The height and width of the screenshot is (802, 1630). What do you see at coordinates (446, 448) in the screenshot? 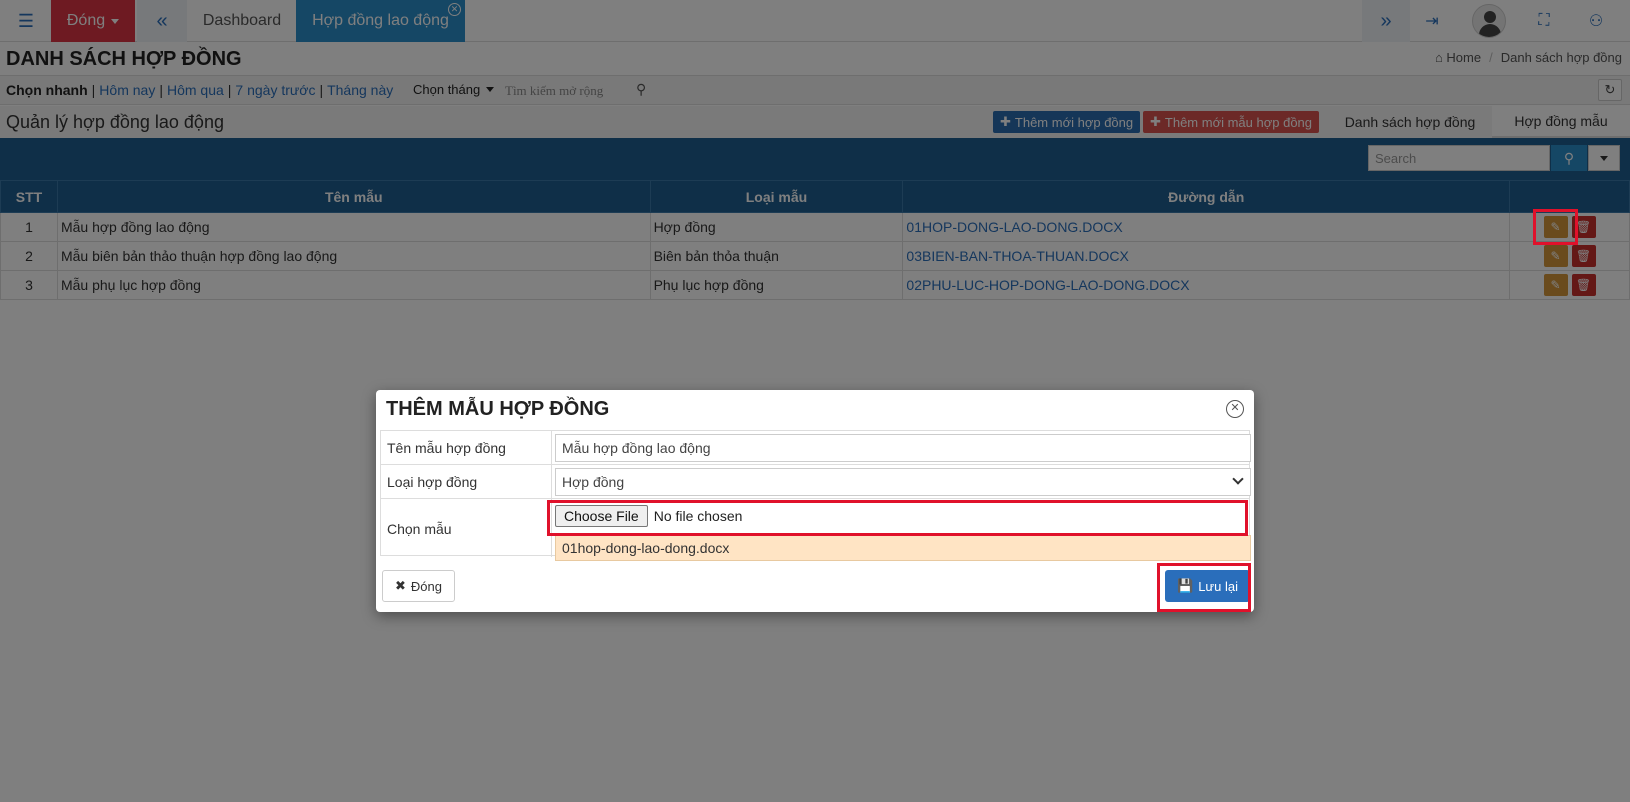
I see `template-name-label: Tên mẫu hợp đồng` at bounding box center [446, 448].